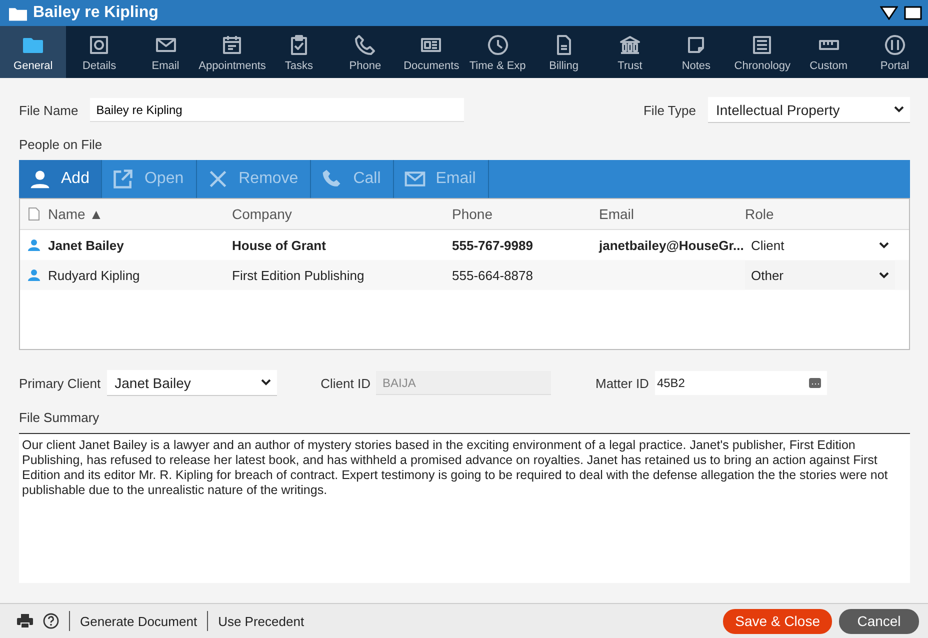 Image resolution: width=928 pixels, height=638 pixels. Describe the element at coordinates (60, 383) in the screenshot. I see `field-label: Primary Client` at that location.